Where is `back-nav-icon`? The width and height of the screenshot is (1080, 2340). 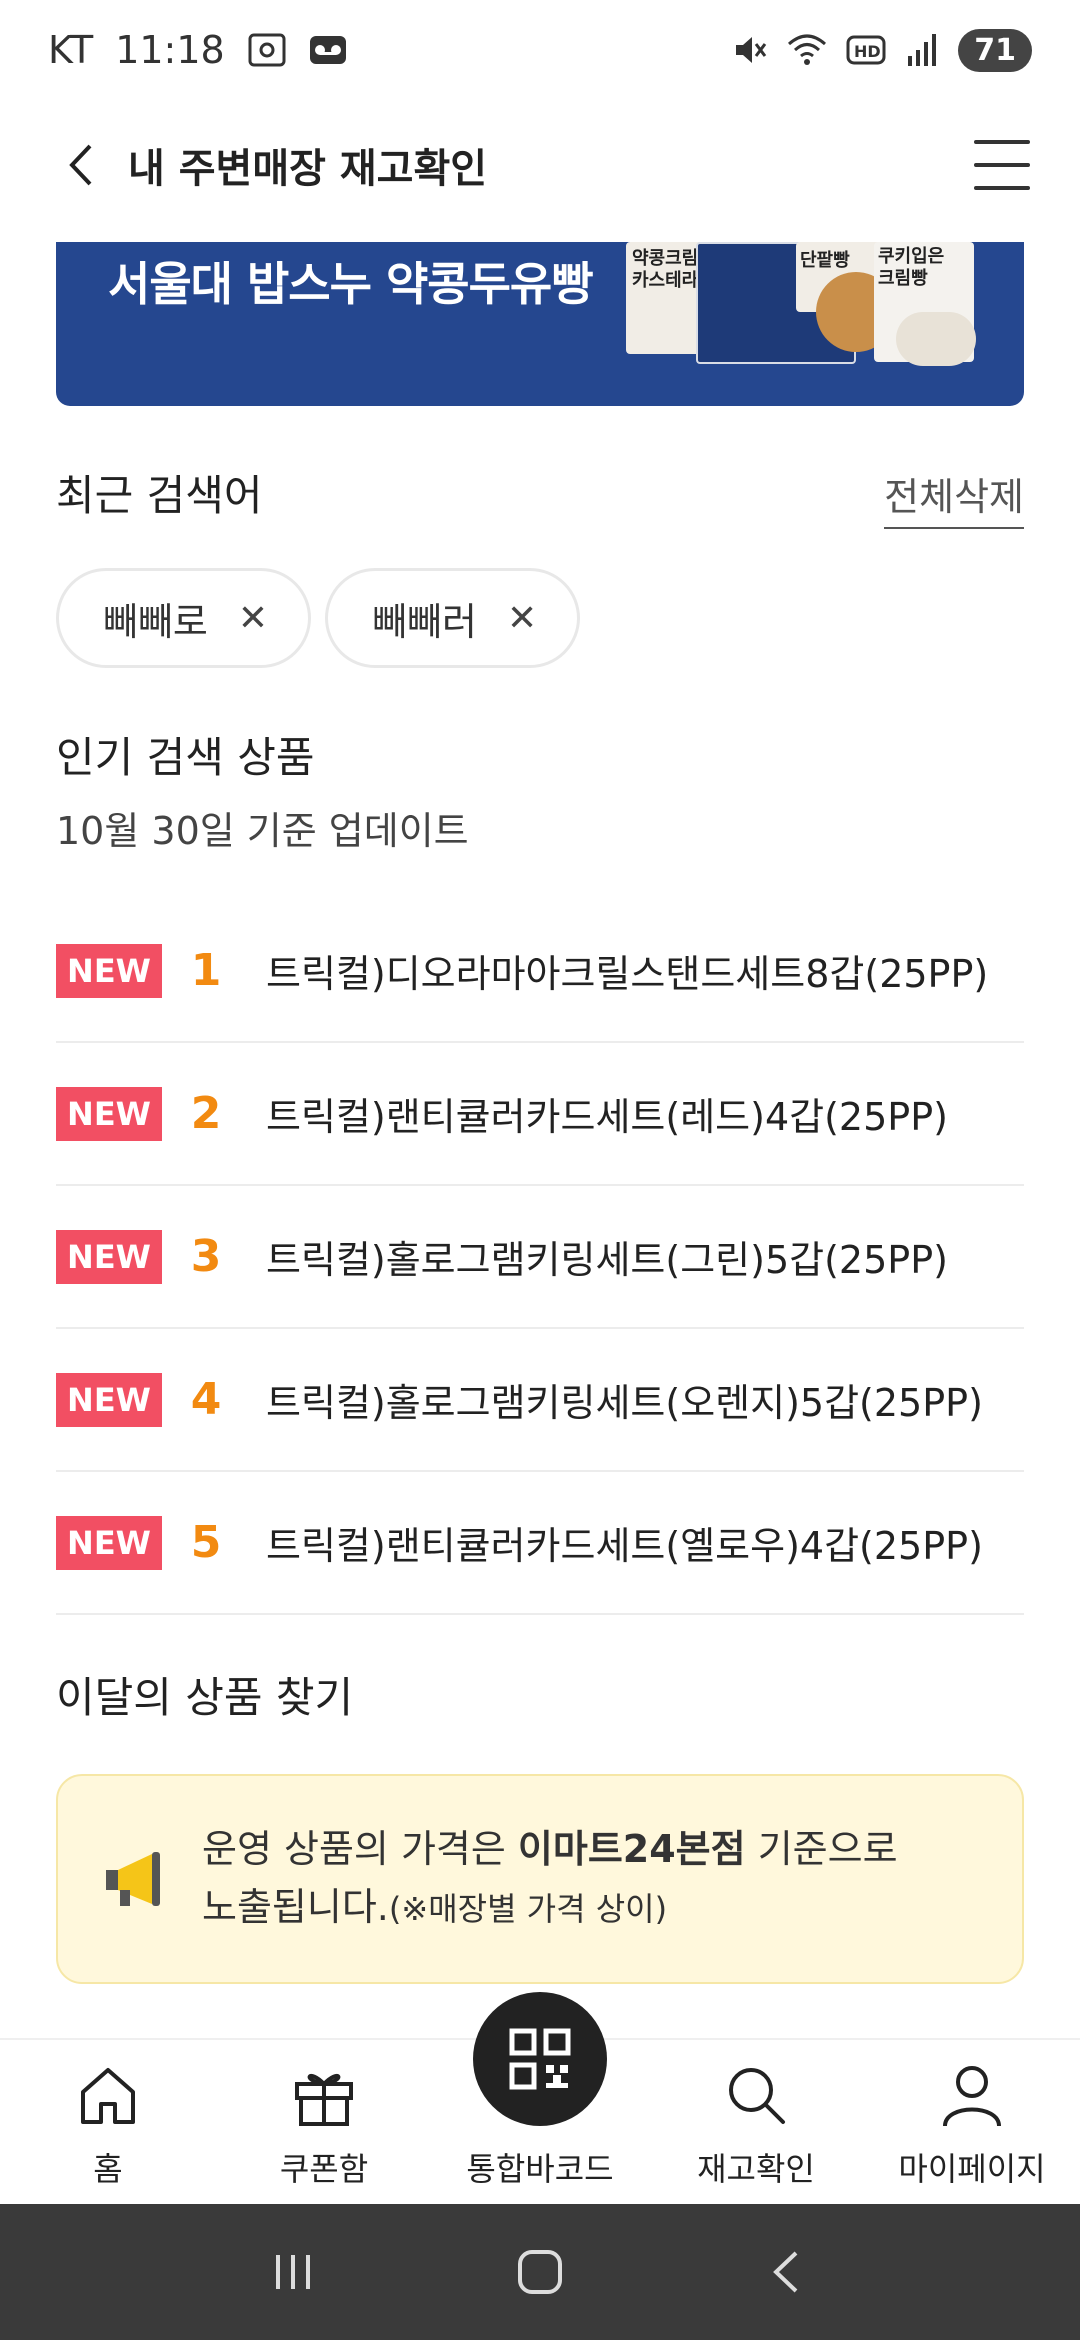
back-nav-icon is located at coordinates (787, 2272).